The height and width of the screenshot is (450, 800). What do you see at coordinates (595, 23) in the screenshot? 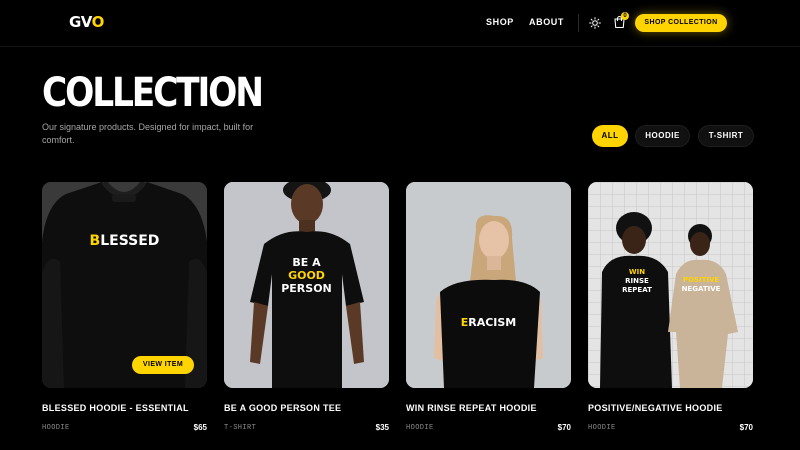
I see `sun-icon` at bounding box center [595, 23].